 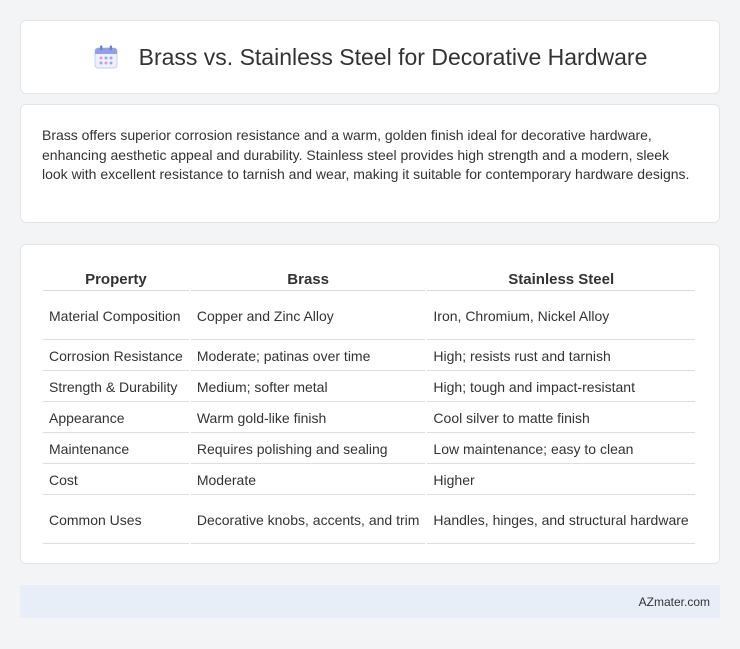 I want to click on row-brass-value: Warm gold-like finish, so click(x=308, y=418).